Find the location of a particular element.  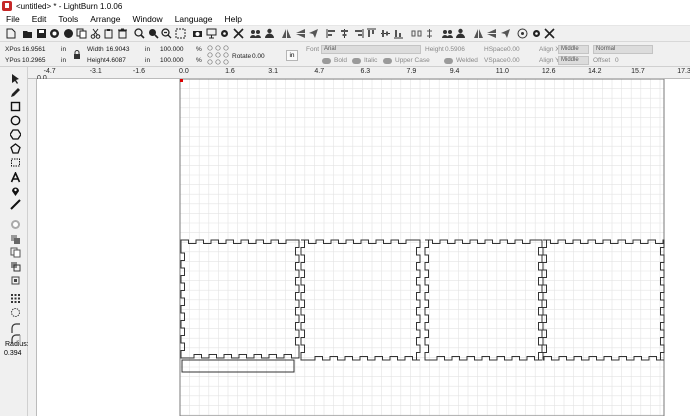

menu-item-window: Window is located at coordinates (147, 19).